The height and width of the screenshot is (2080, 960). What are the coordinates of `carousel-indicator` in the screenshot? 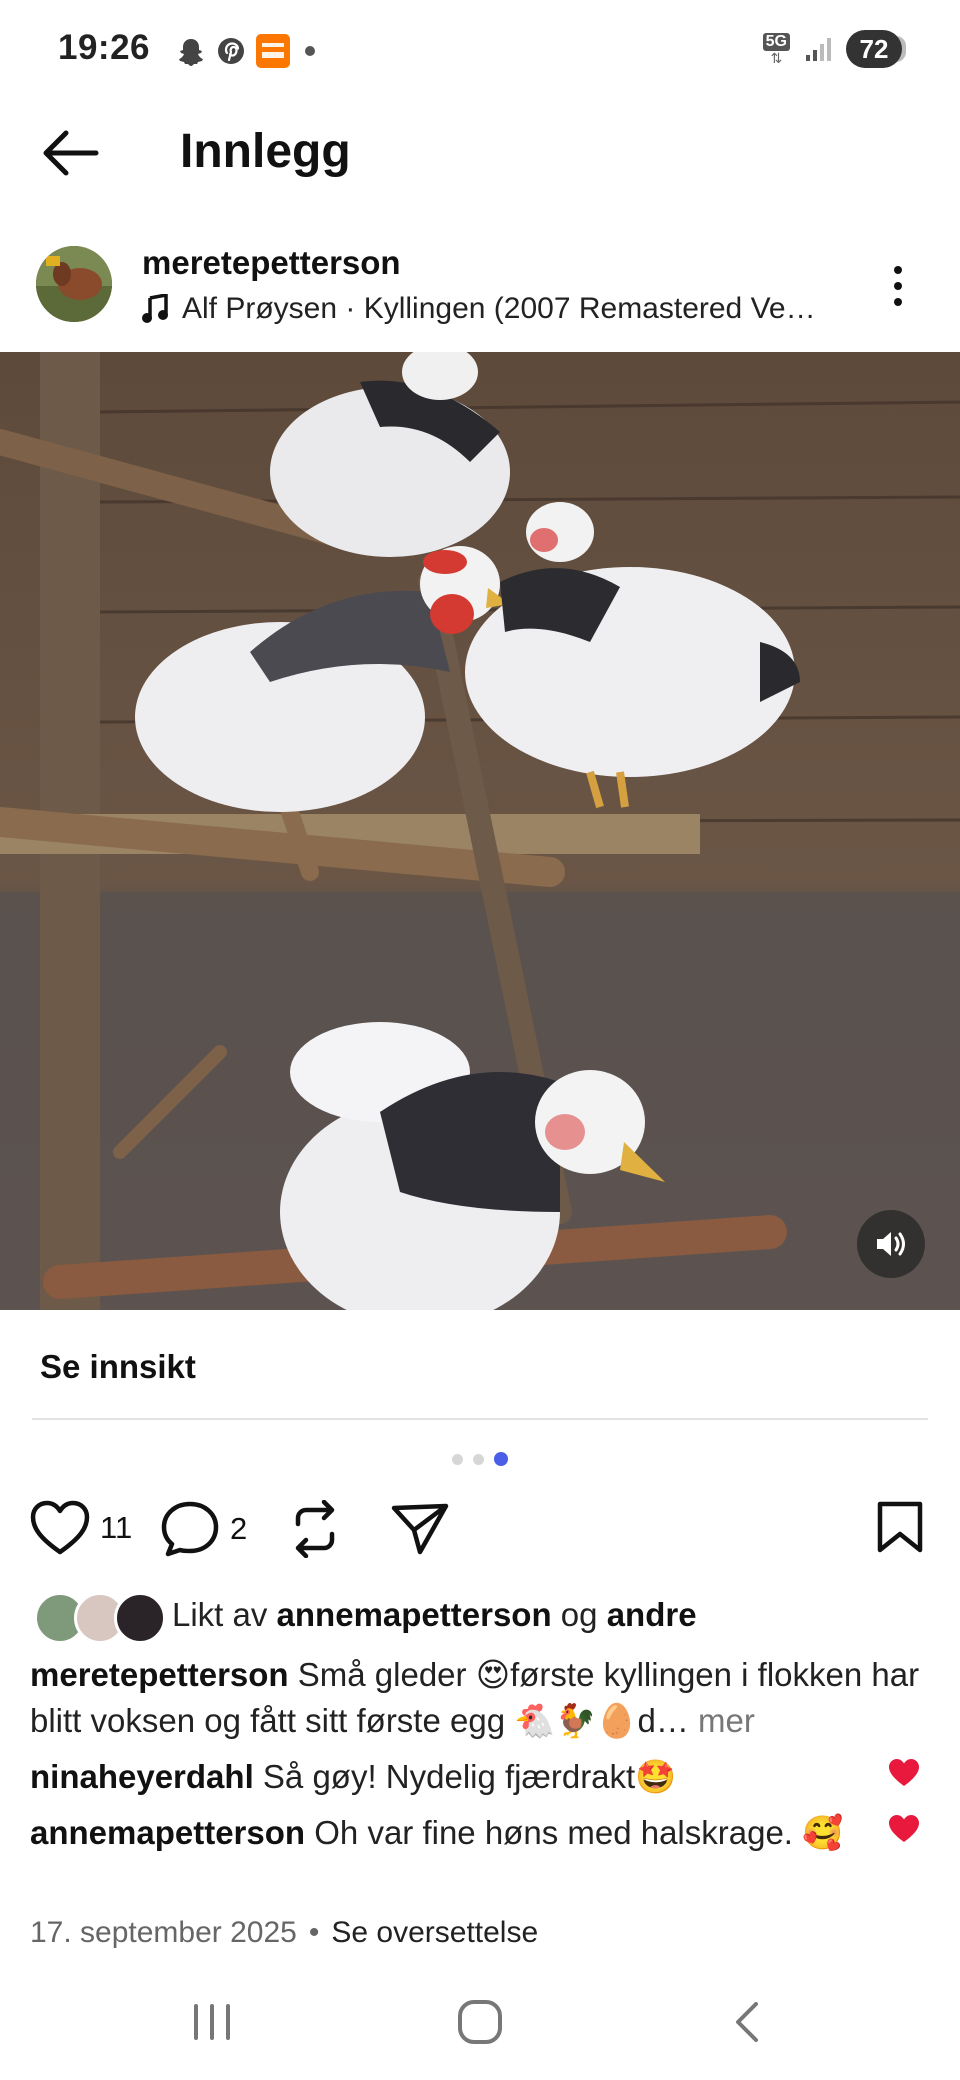 It's located at (480, 1459).